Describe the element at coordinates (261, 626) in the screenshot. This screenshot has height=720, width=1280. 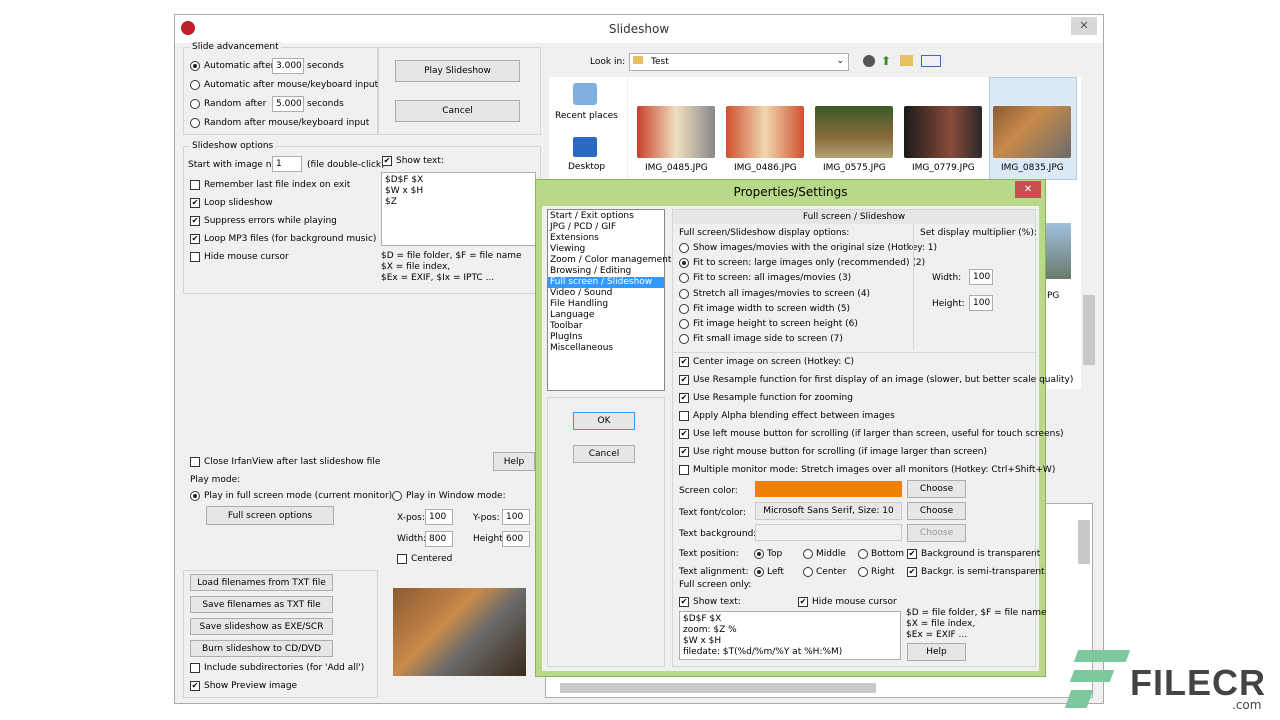
I see `save-exe-button: Save slideshow as EXE/SCR` at that location.